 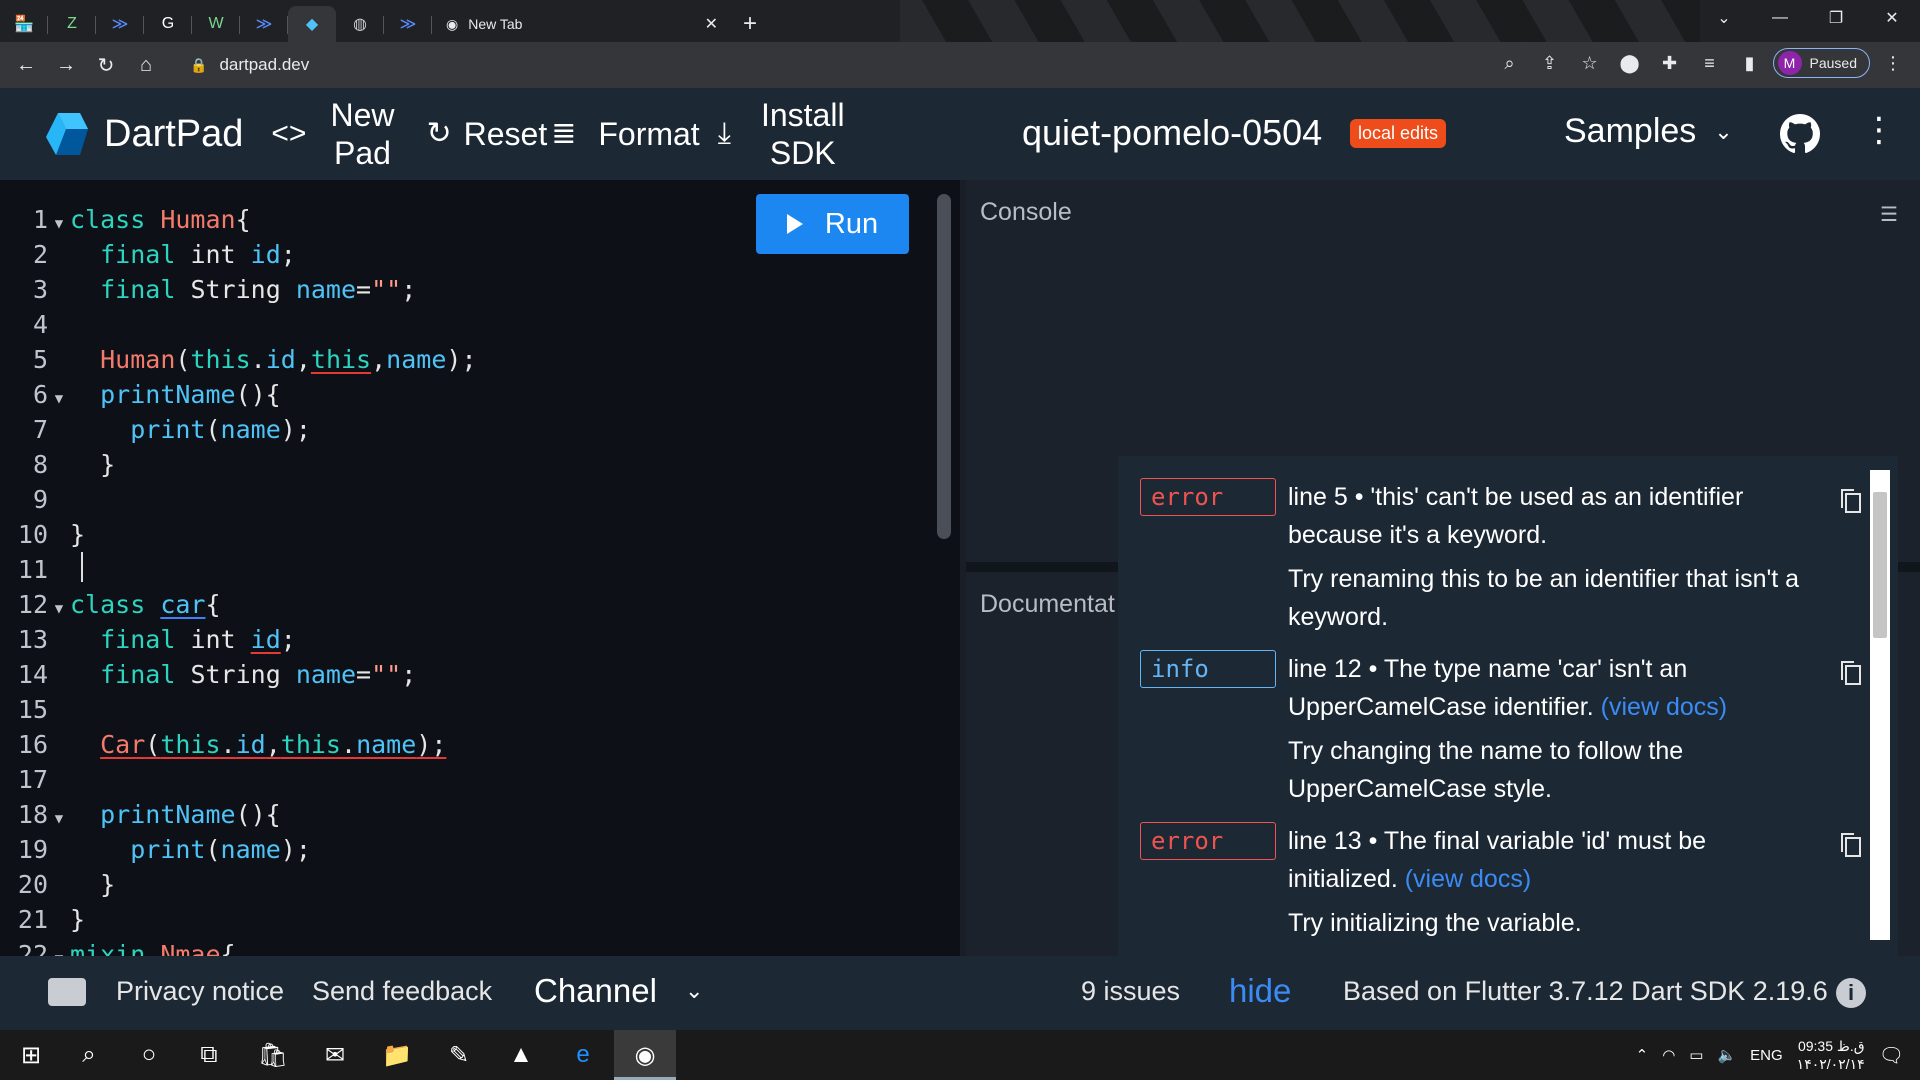 I want to click on dart-logo-icon, so click(x=67, y=134).